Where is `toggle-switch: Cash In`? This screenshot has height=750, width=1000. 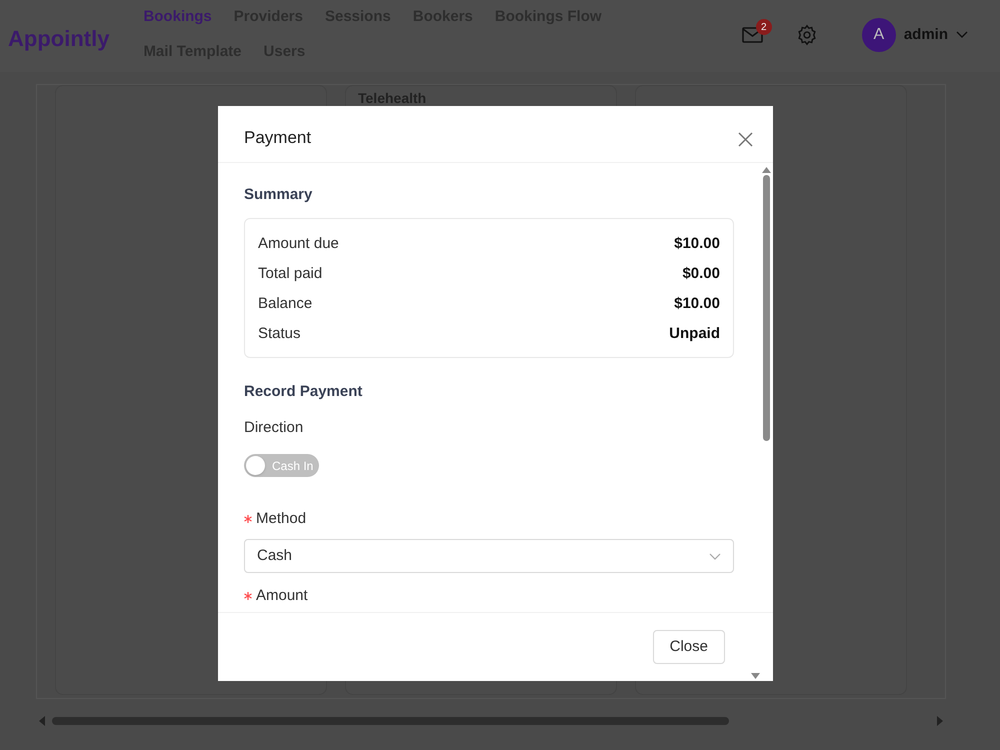
toggle-switch: Cash In is located at coordinates (281, 465).